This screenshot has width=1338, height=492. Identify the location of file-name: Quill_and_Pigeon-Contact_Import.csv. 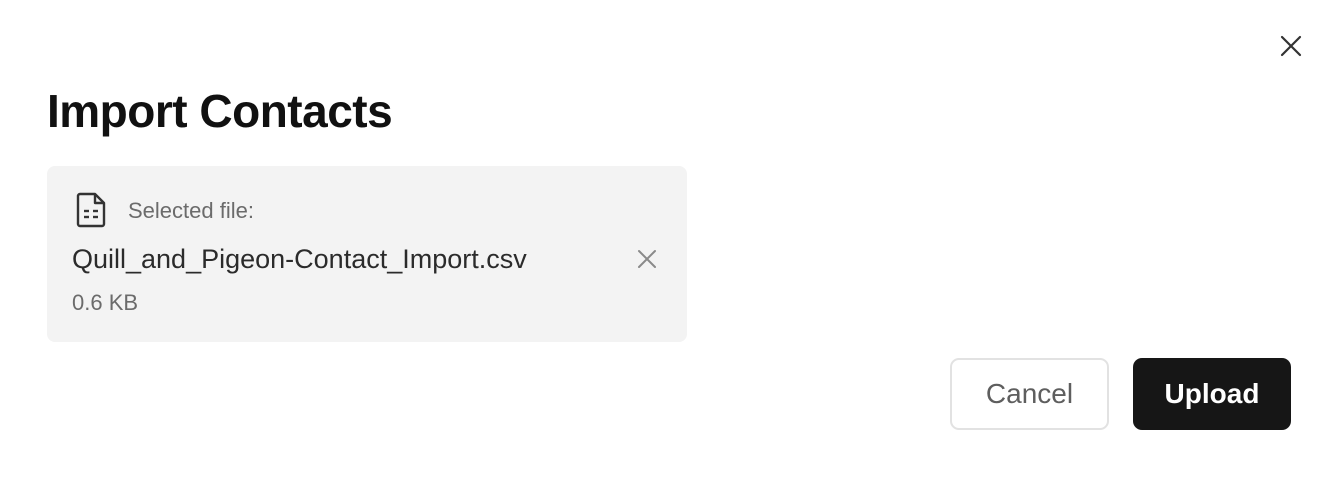
(299, 259).